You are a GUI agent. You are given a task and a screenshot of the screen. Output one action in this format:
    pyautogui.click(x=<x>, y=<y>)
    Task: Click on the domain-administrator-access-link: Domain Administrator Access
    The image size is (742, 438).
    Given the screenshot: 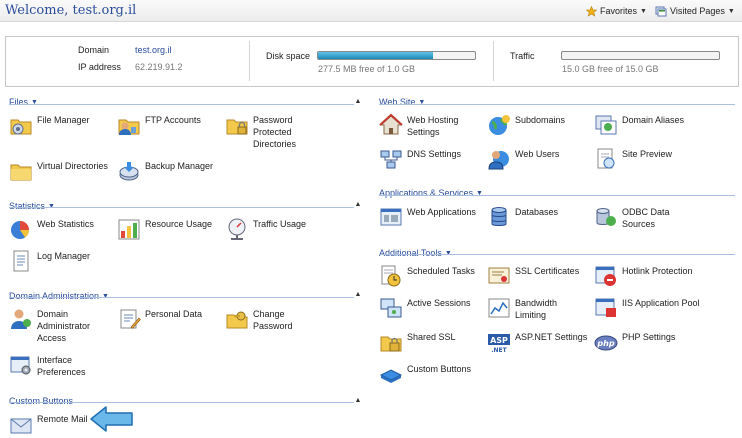 What is the action you would take?
    pyautogui.click(x=59, y=325)
    